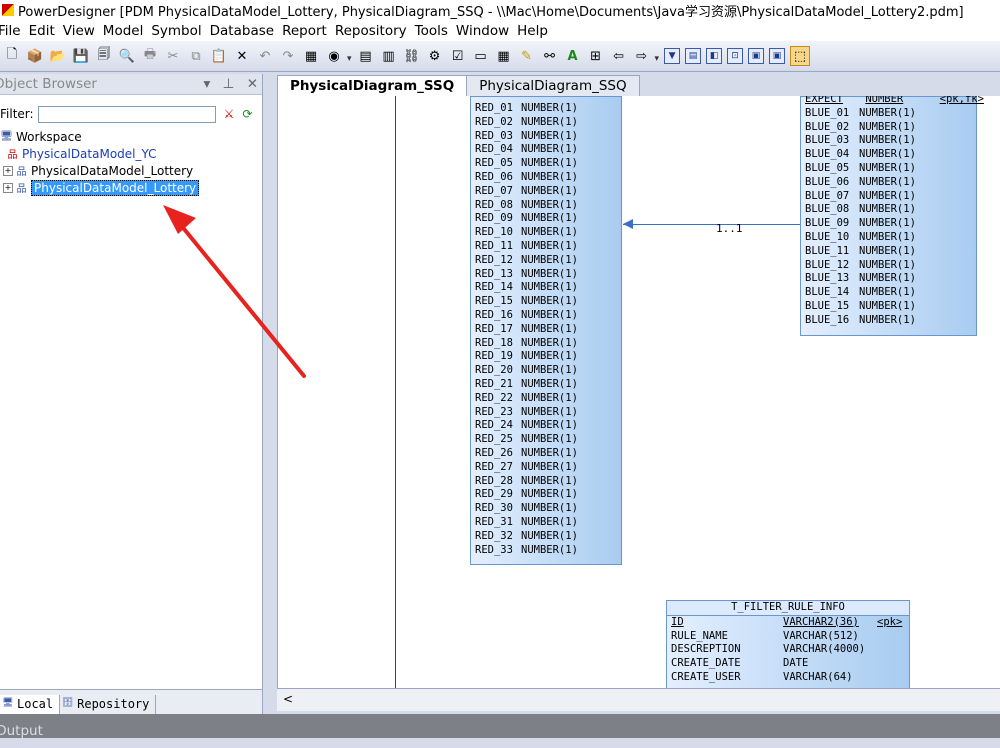  What do you see at coordinates (458, 56) in the screenshot?
I see `check-icon: ☑` at bounding box center [458, 56].